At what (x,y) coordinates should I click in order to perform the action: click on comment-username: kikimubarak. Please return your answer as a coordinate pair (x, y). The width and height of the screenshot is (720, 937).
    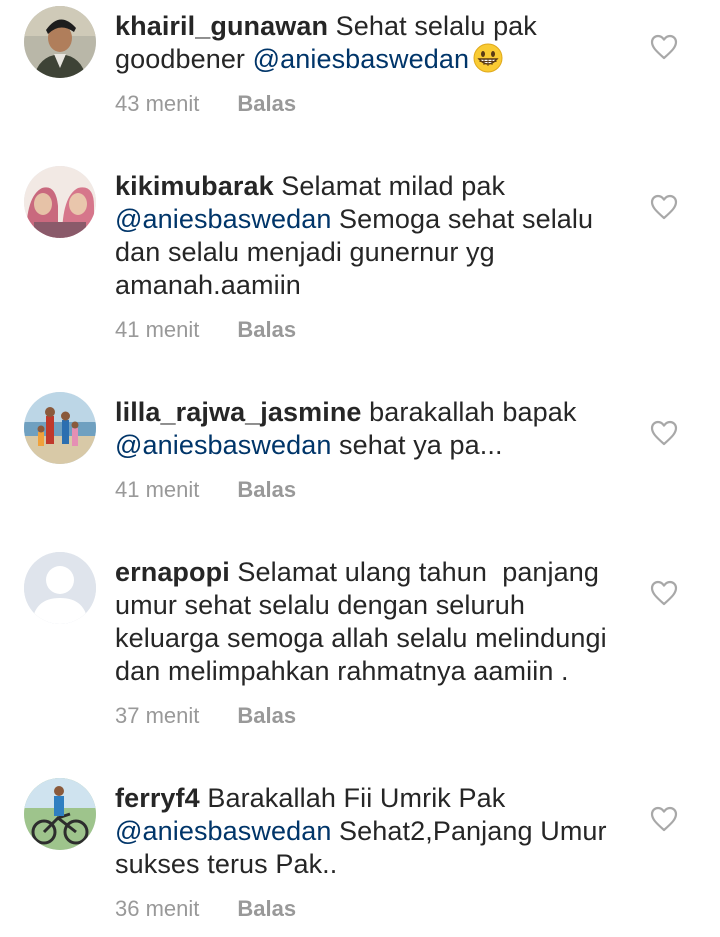
    Looking at the image, I should click on (194, 186).